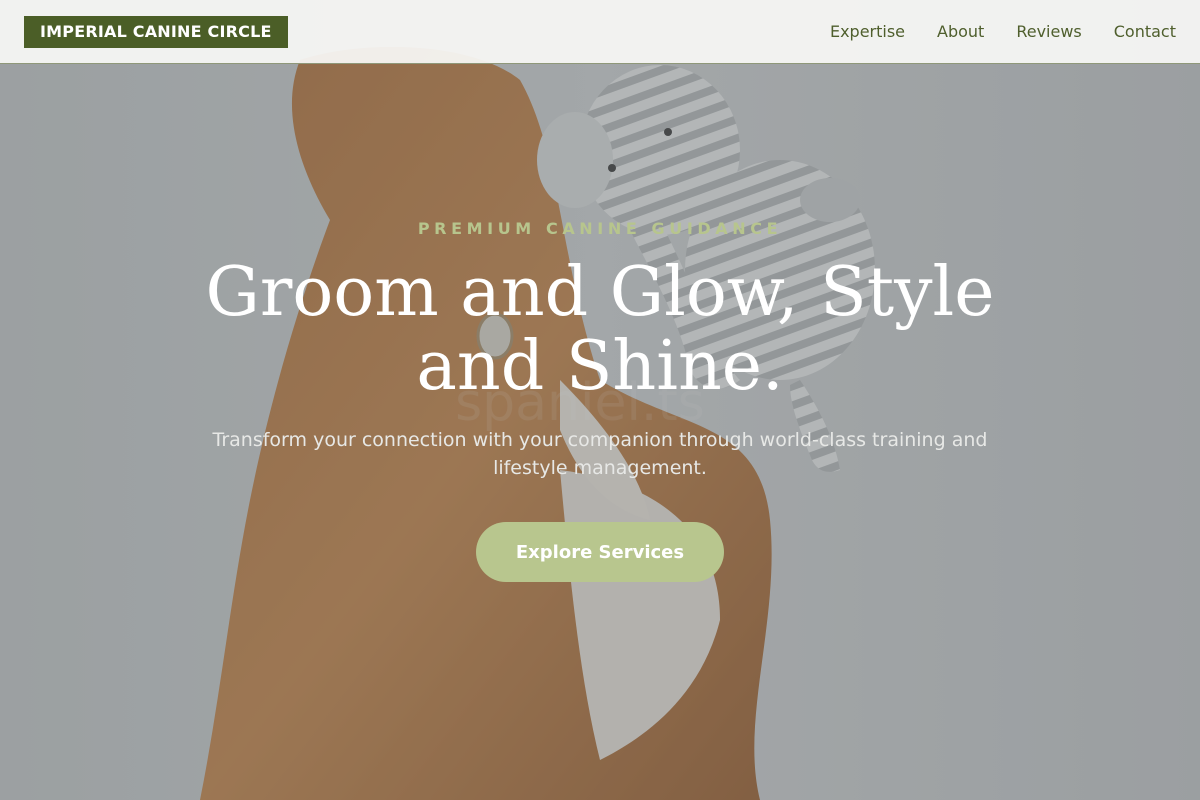 The image size is (1200, 800). Describe the element at coordinates (600, 552) in the screenshot. I see `explore-services-button: Explore Services` at that location.